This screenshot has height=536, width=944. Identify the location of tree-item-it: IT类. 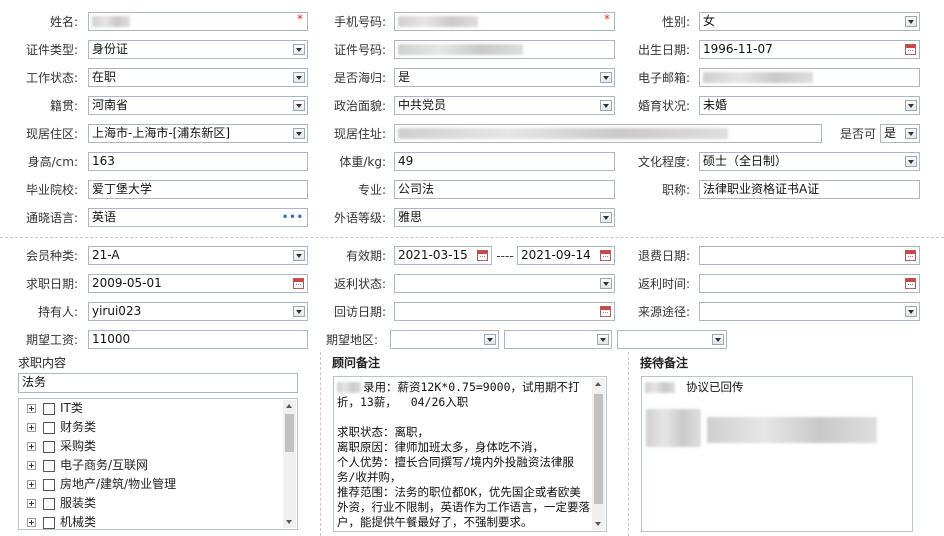
(55, 408).